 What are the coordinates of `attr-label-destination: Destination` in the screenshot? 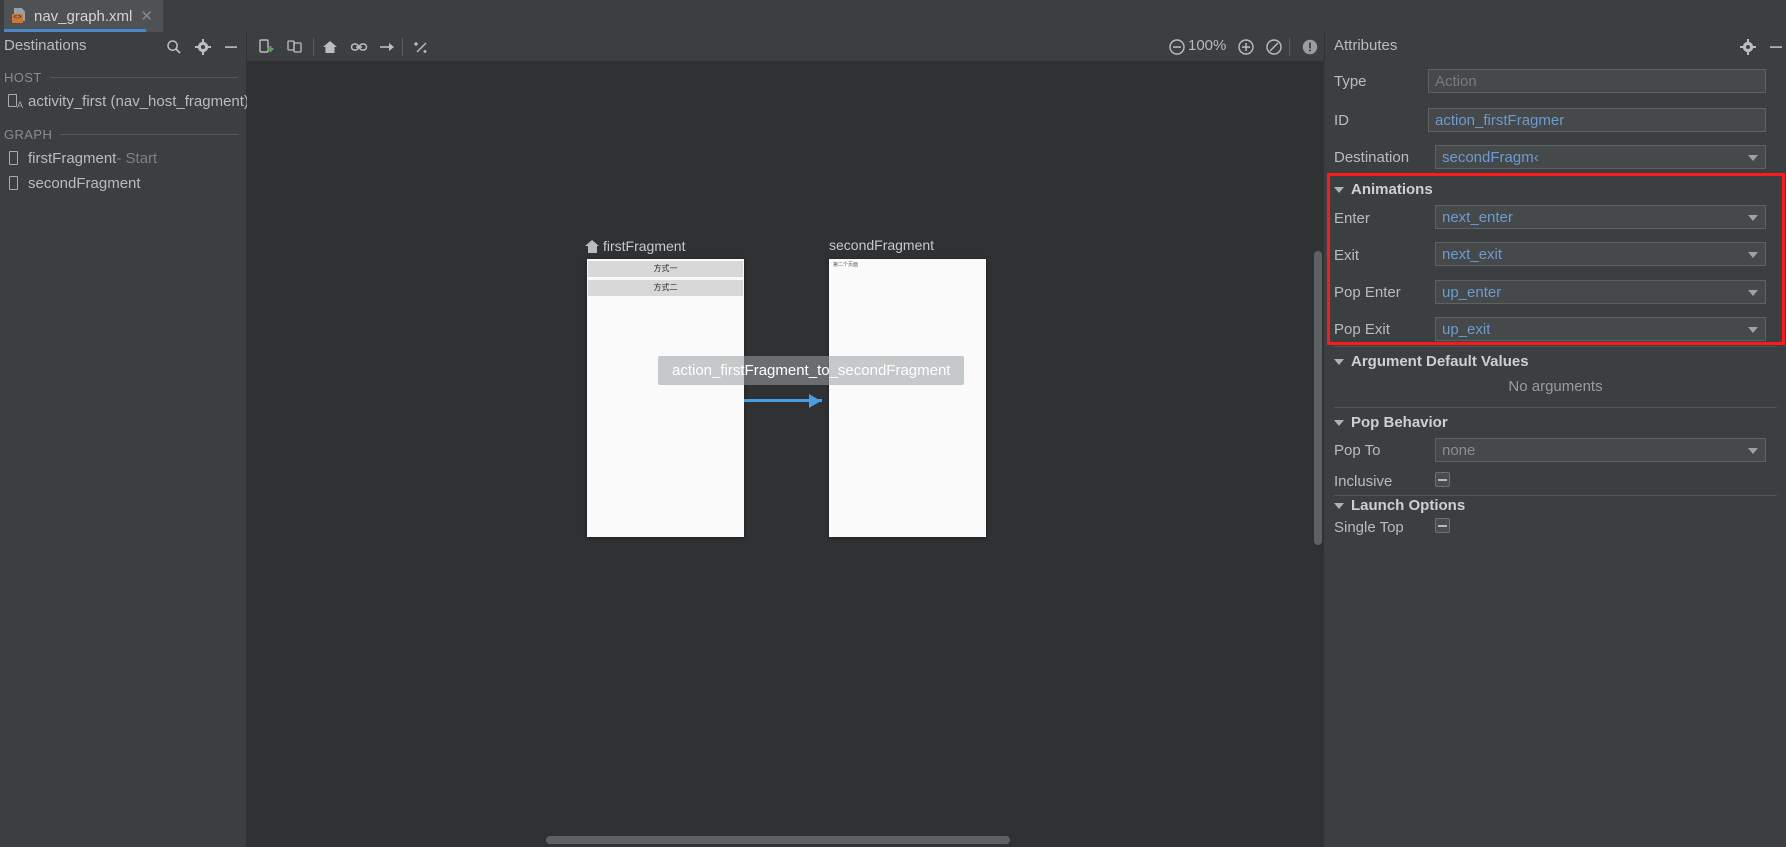 It's located at (1372, 157).